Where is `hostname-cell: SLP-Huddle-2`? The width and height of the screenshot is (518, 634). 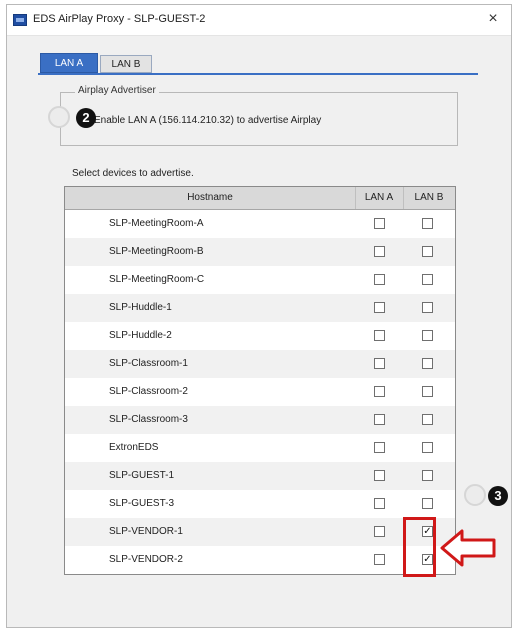 hostname-cell: SLP-Huddle-2 is located at coordinates (140, 335).